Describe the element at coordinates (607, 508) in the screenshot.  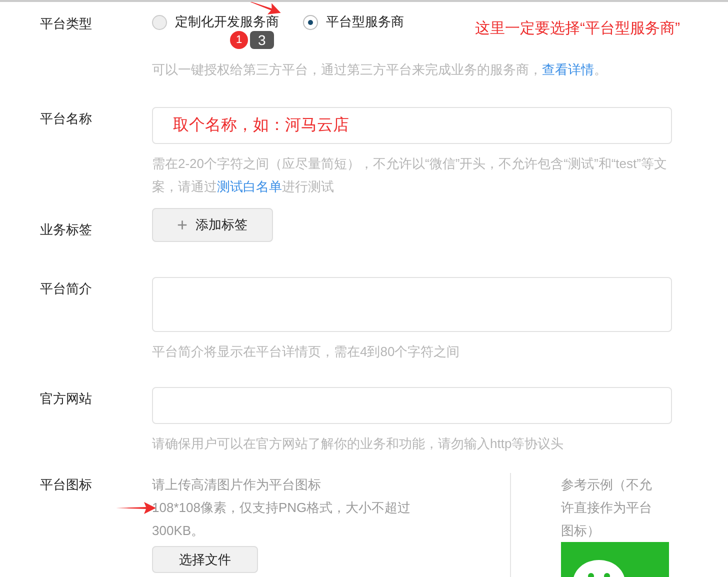
I see `example-caption: 参考示例（不允许直接作为平台图标）` at that location.